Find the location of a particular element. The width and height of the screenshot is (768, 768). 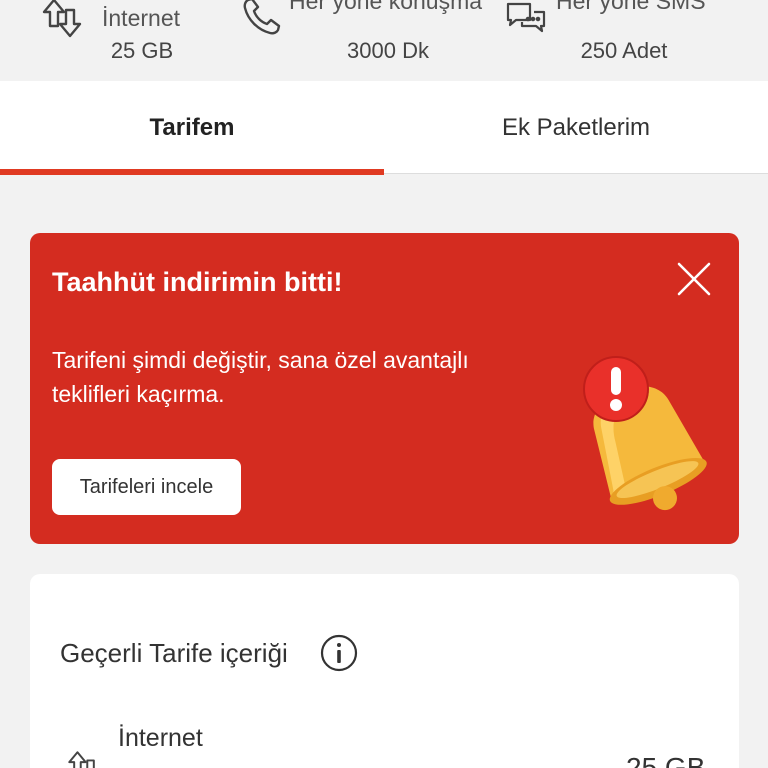

summary-value: 25 GB is located at coordinates (142, 50).